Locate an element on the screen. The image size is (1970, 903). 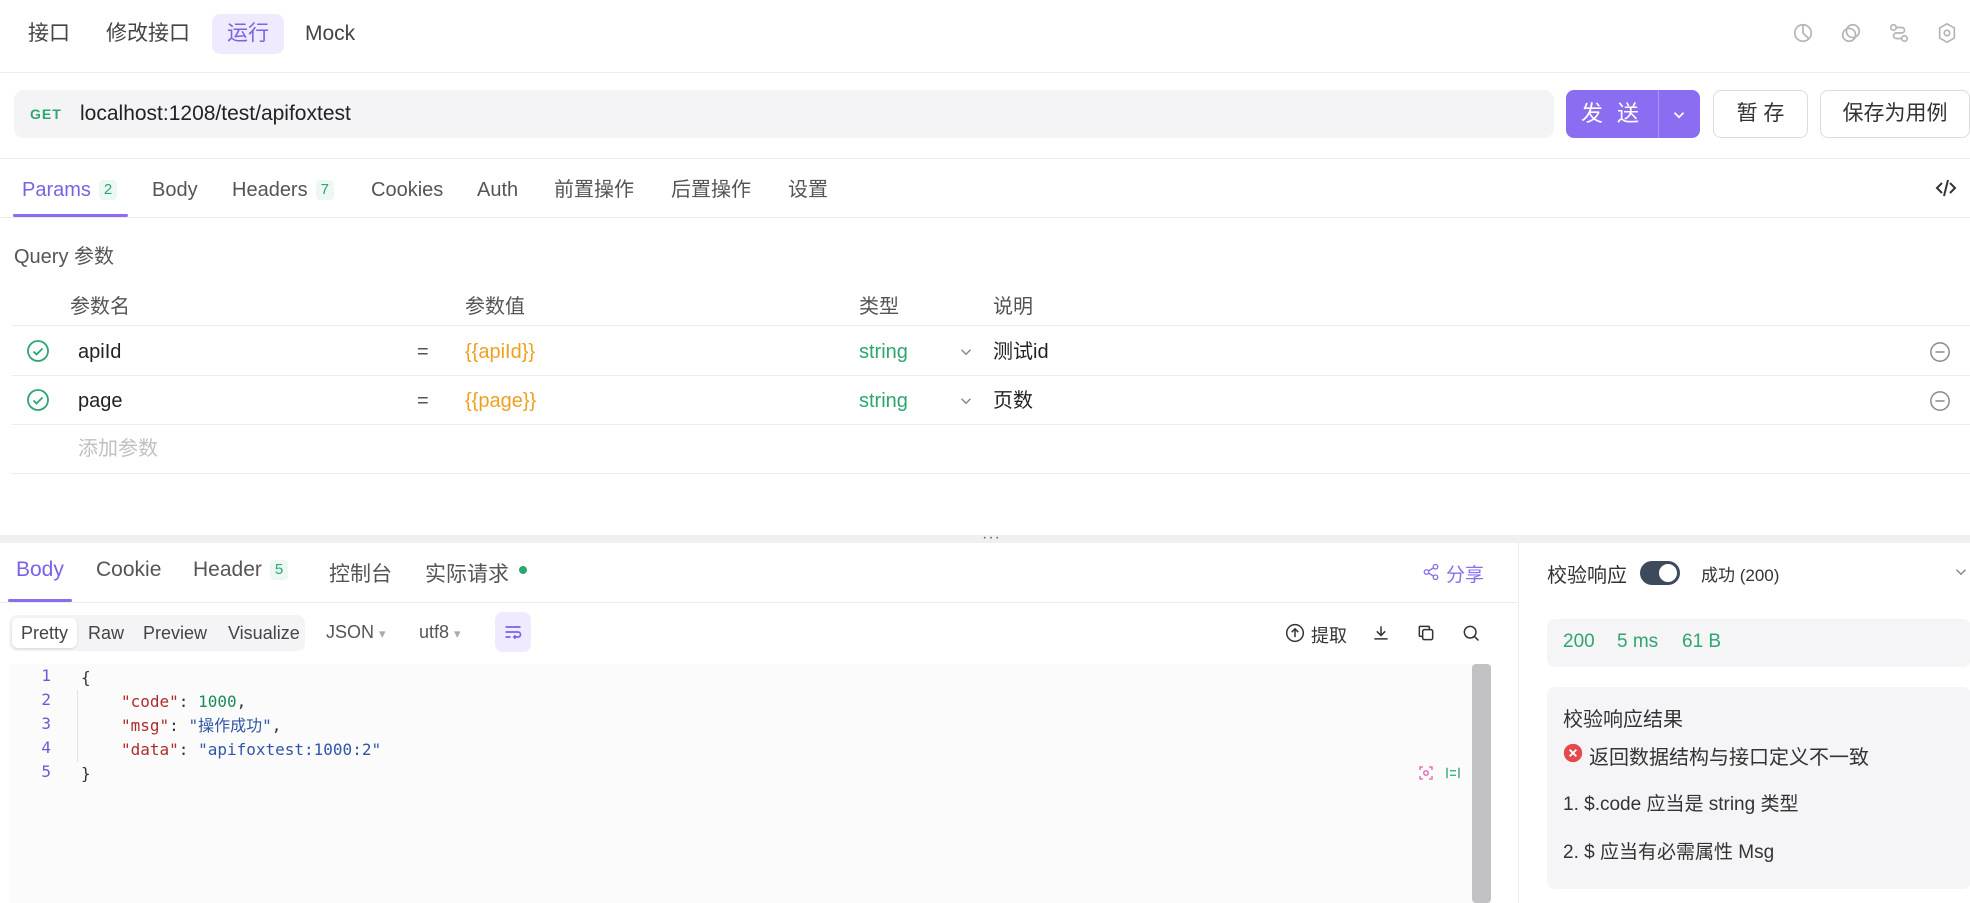
validate-status-select: 成功 (200) is located at coordinates (1740, 573).